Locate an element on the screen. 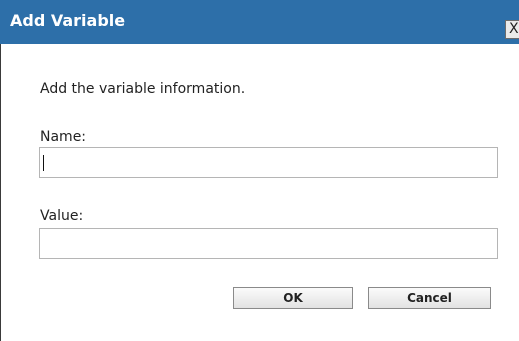 The height and width of the screenshot is (341, 519). cancel-button: Cancel is located at coordinates (429, 298).